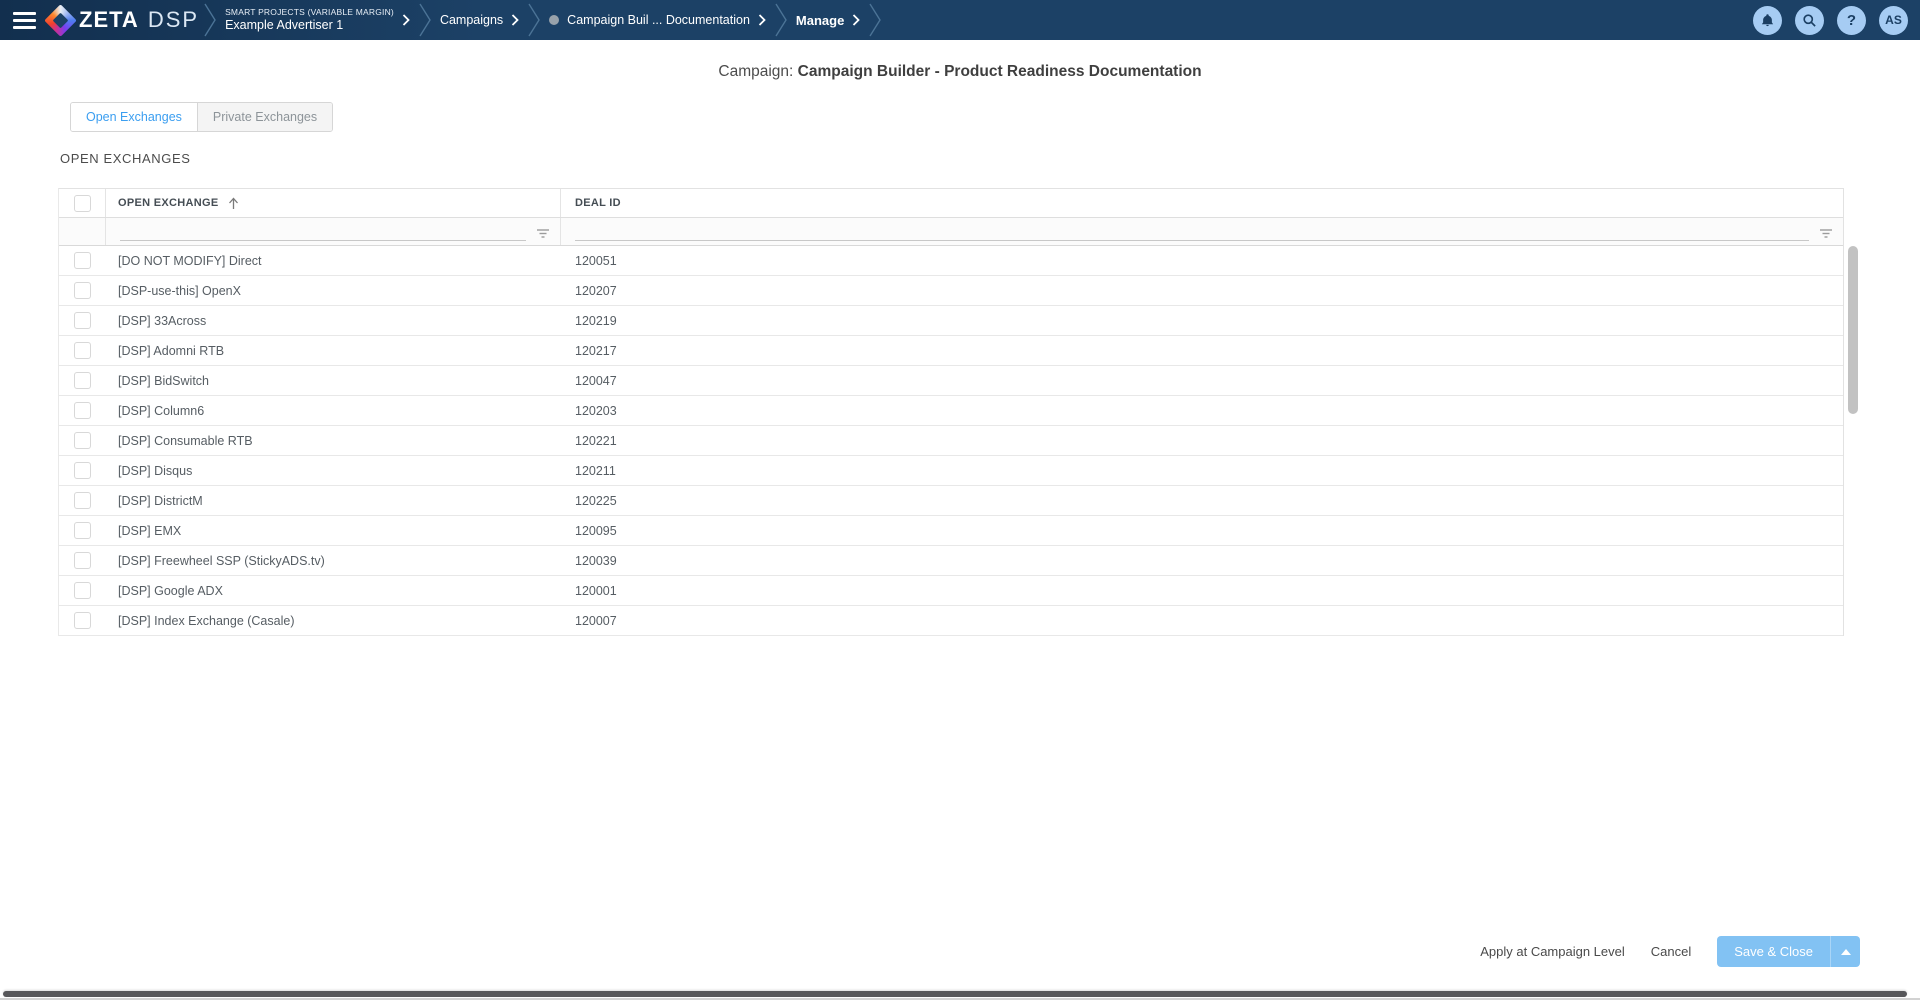 The height and width of the screenshot is (1000, 1920). I want to click on zeta-dsp-logo: ZETA DSP, so click(122, 20).